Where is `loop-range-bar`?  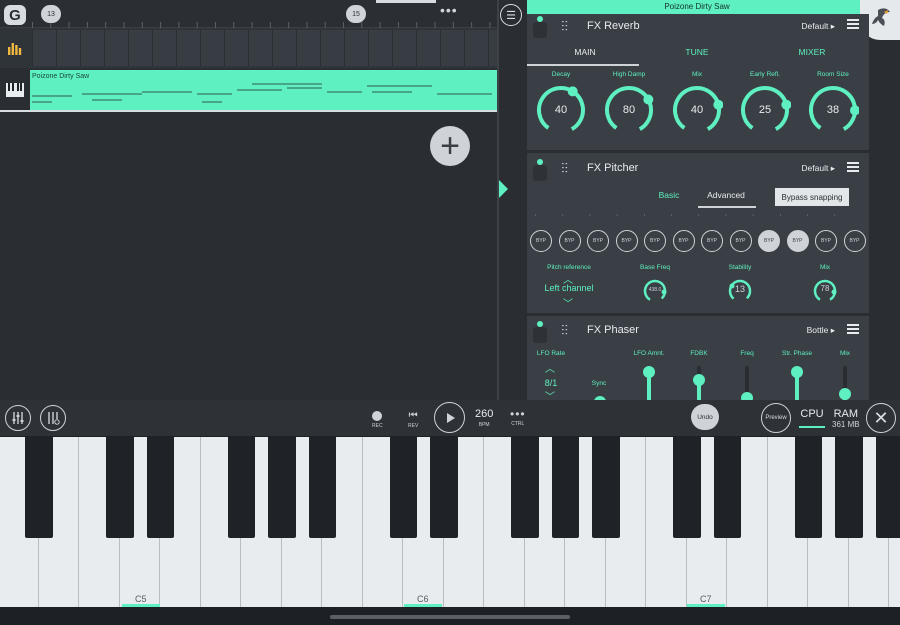 loop-range-bar is located at coordinates (406, 1).